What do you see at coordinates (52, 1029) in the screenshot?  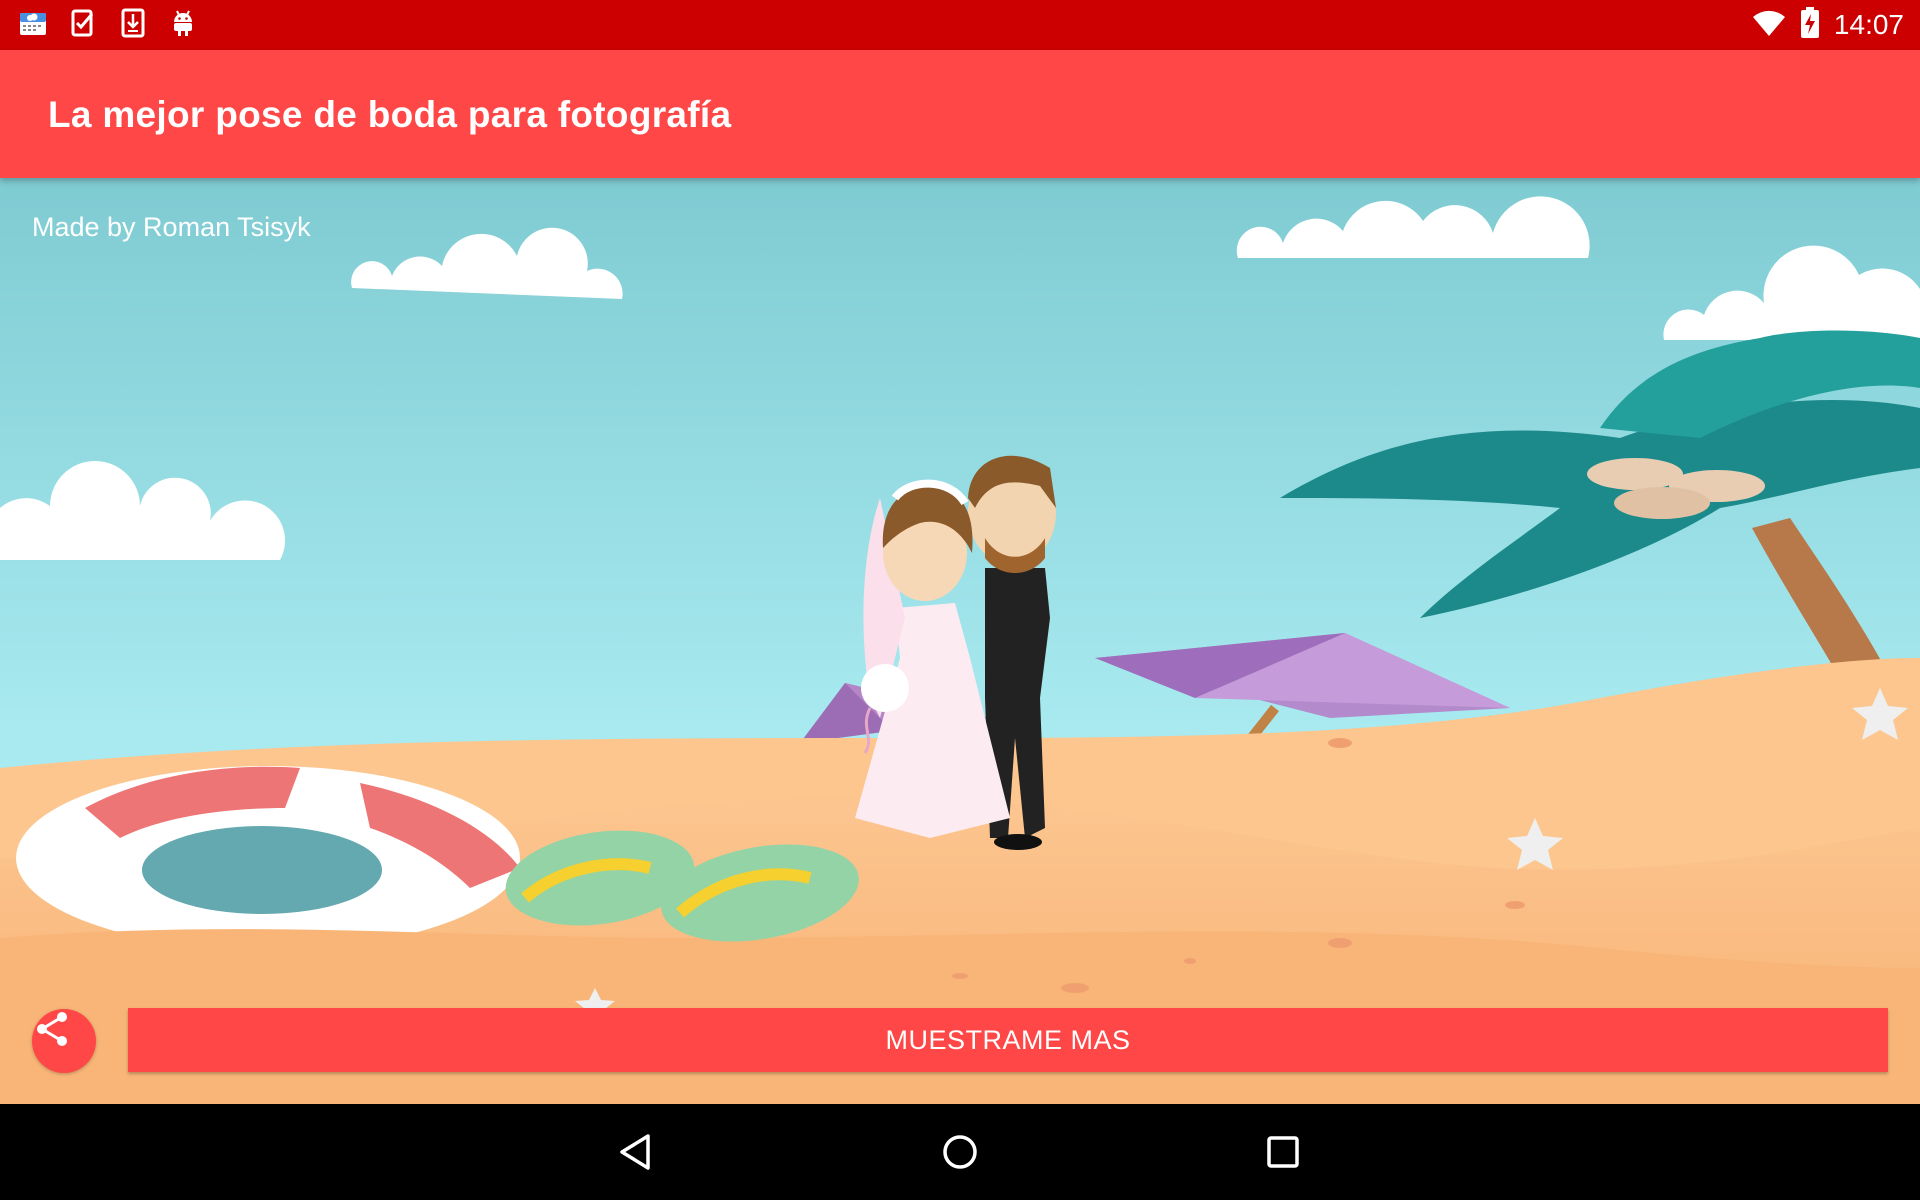 I see `share-icon` at bounding box center [52, 1029].